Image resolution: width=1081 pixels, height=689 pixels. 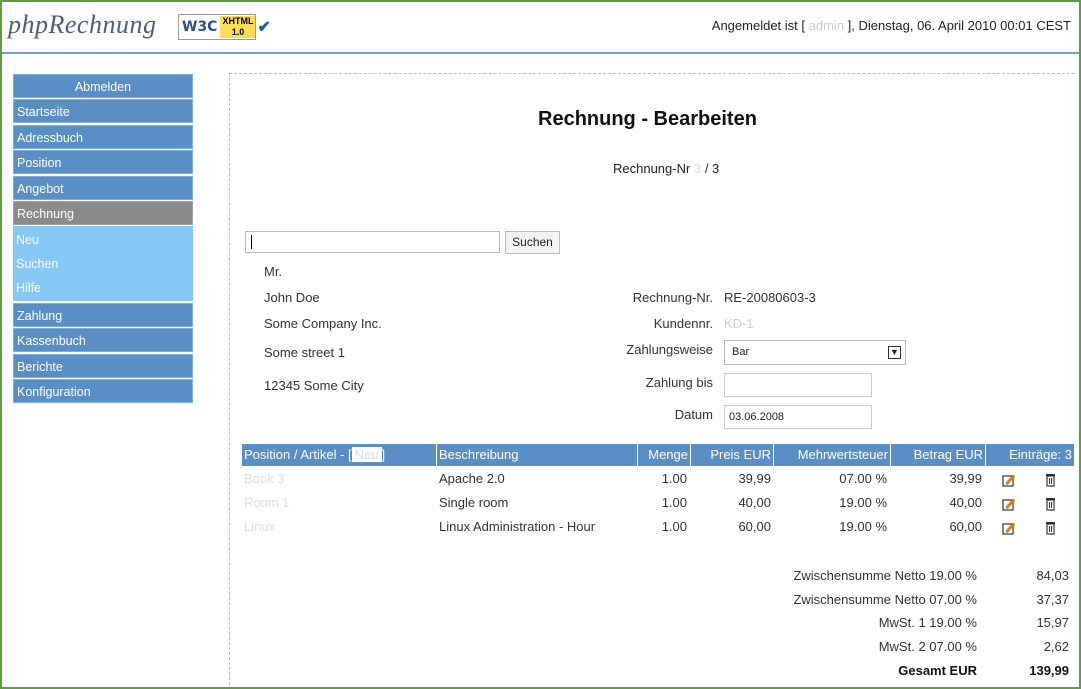 What do you see at coordinates (798, 417) in the screenshot?
I see `datum-input: 03.06.2008` at bounding box center [798, 417].